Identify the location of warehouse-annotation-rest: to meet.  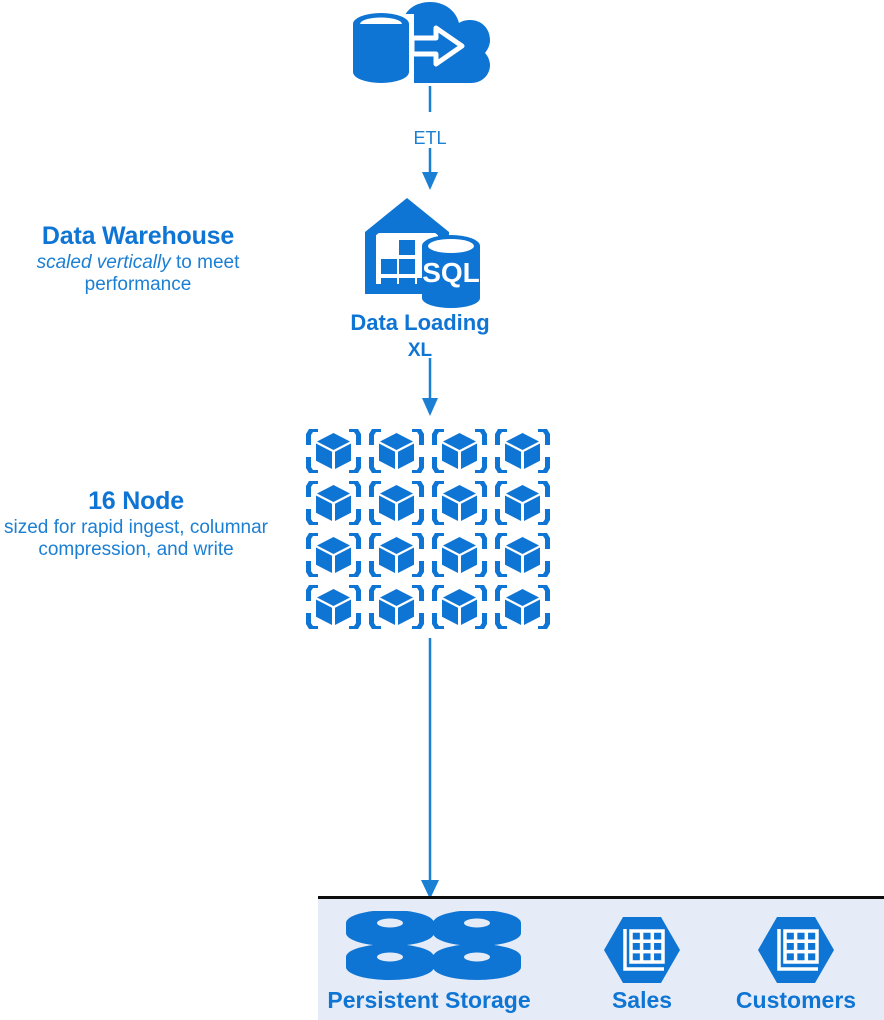
(205, 262).